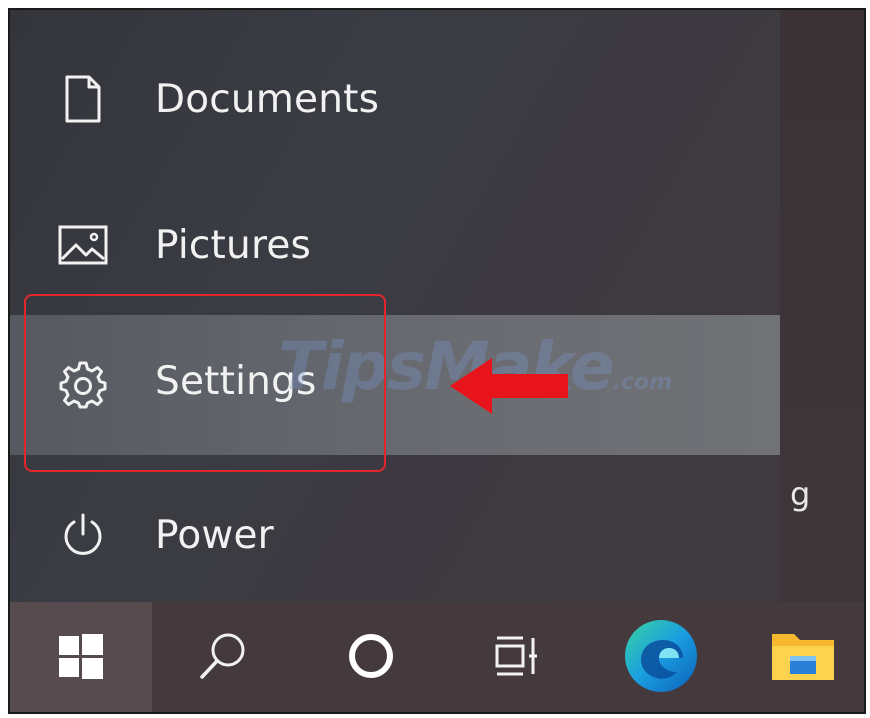 The height and width of the screenshot is (718, 870). I want to click on start-button, so click(81, 657).